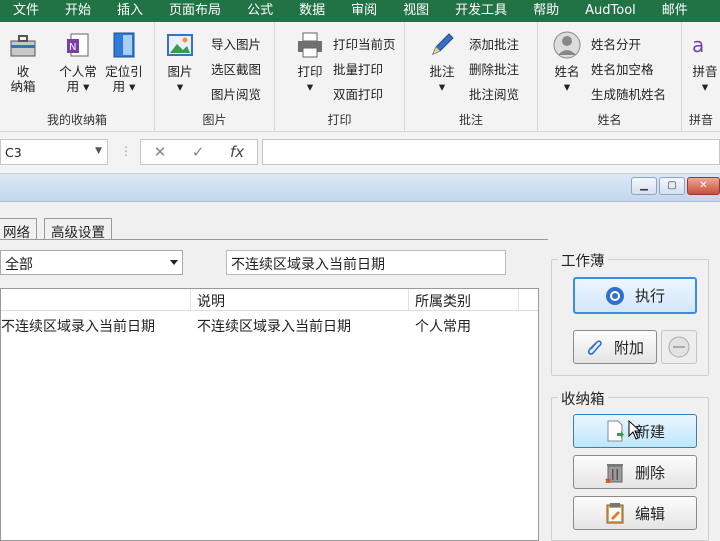 This screenshot has height=541, width=720. I want to click on tab-formulas: 公式, so click(260, 11).